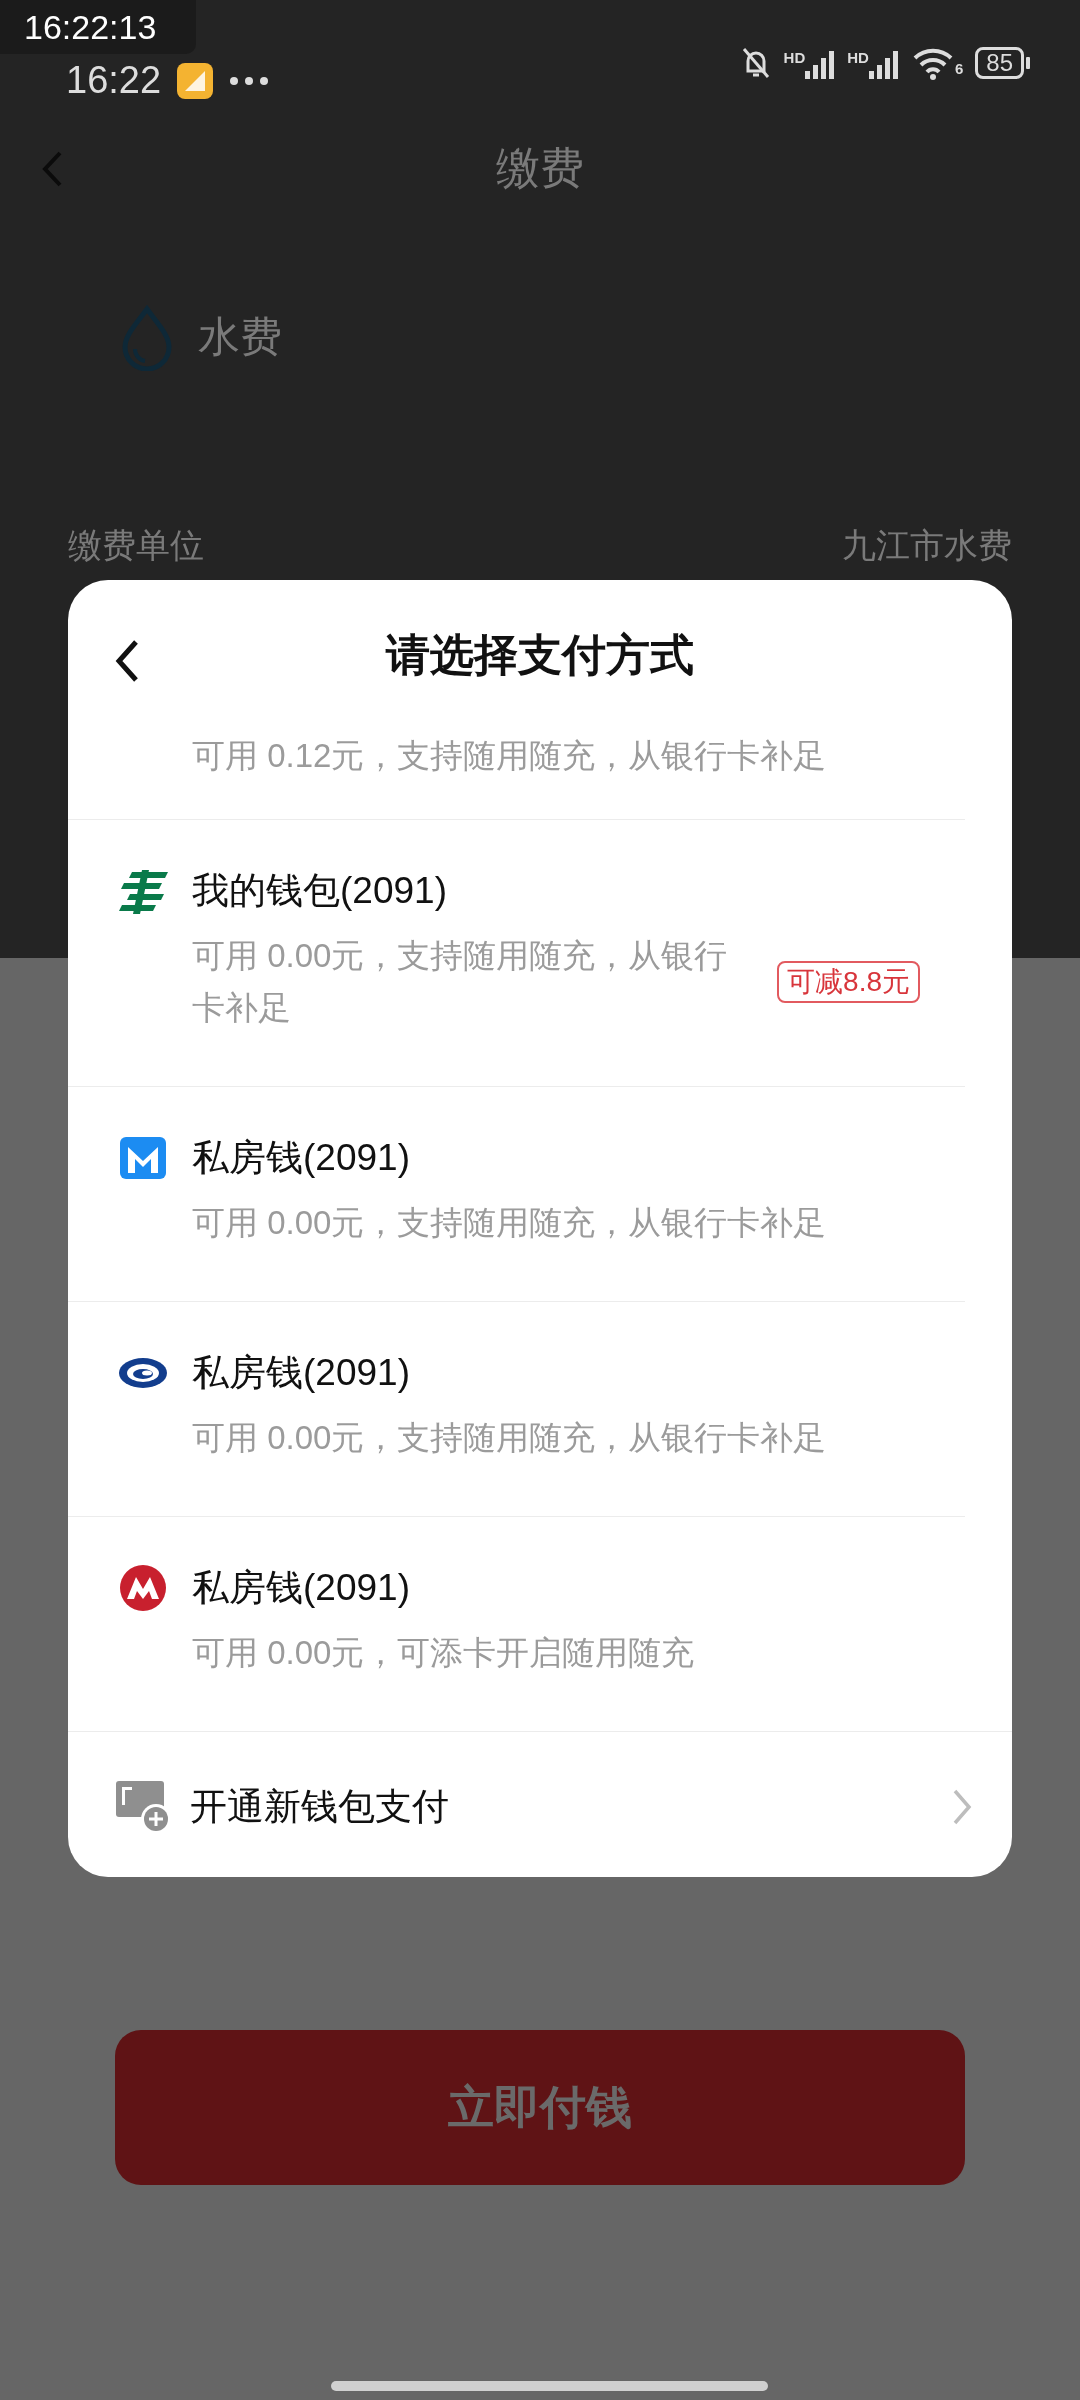  Describe the element at coordinates (143, 1588) in the screenshot. I see `circle-logo-icon` at that location.